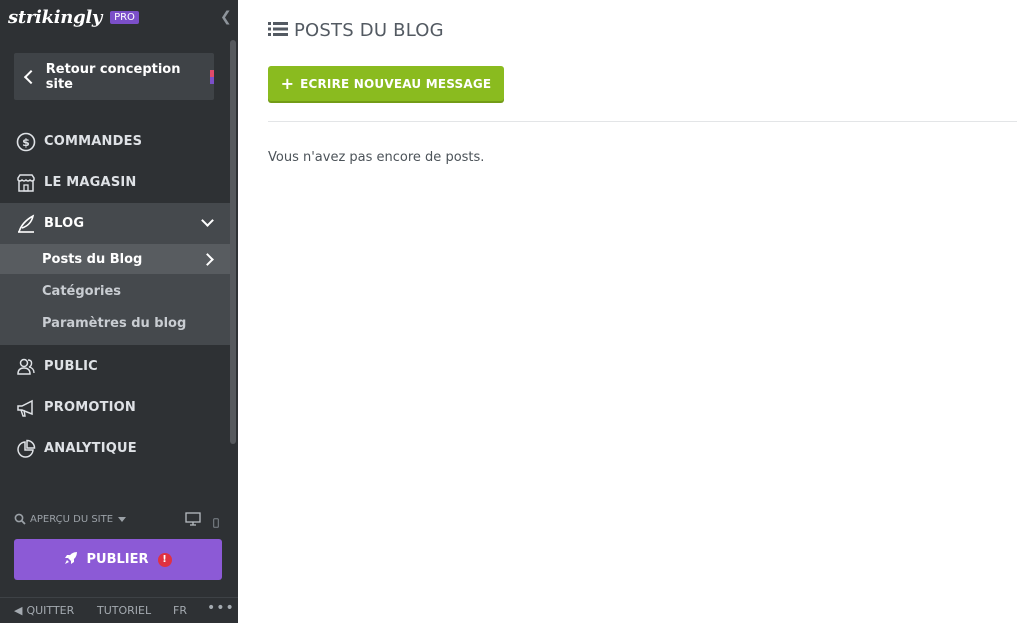 The height and width of the screenshot is (624, 1017). I want to click on sidebar-item-public: PUBLIC, so click(115, 366).